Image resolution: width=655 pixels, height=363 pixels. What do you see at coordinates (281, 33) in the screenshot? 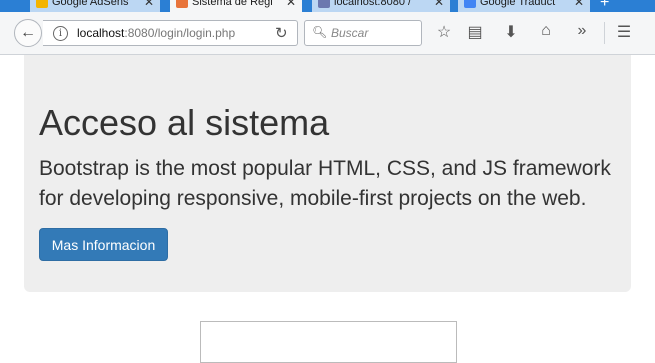
I see `reload-icon: ↻` at bounding box center [281, 33].